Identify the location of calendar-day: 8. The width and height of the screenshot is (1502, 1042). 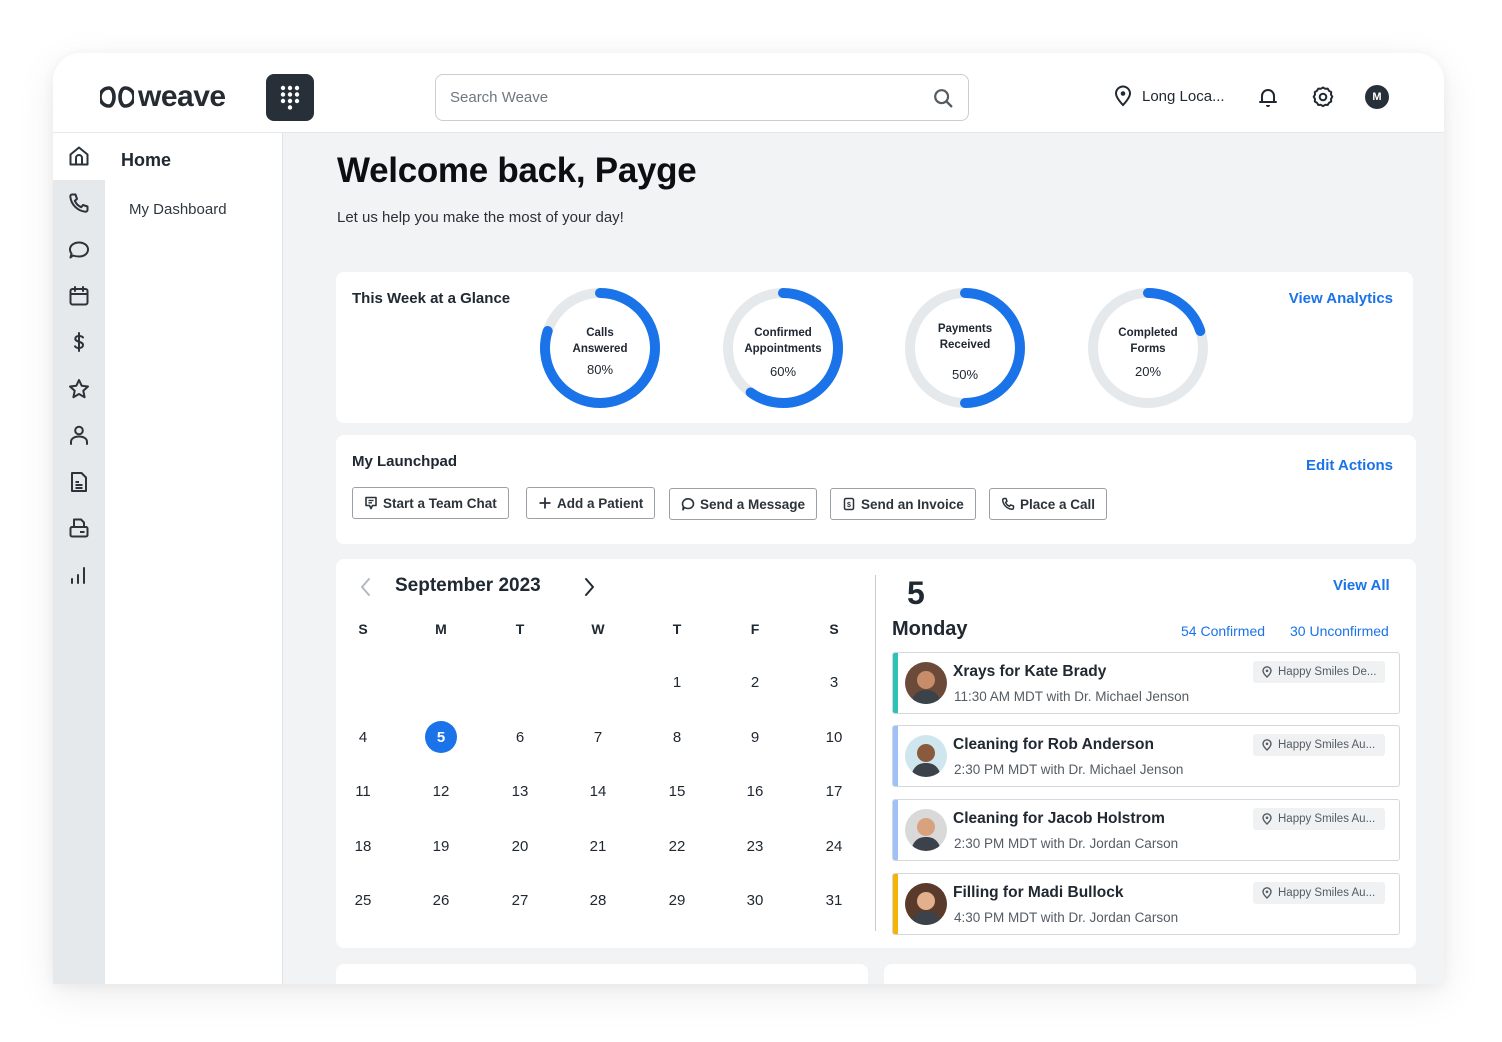
(677, 737).